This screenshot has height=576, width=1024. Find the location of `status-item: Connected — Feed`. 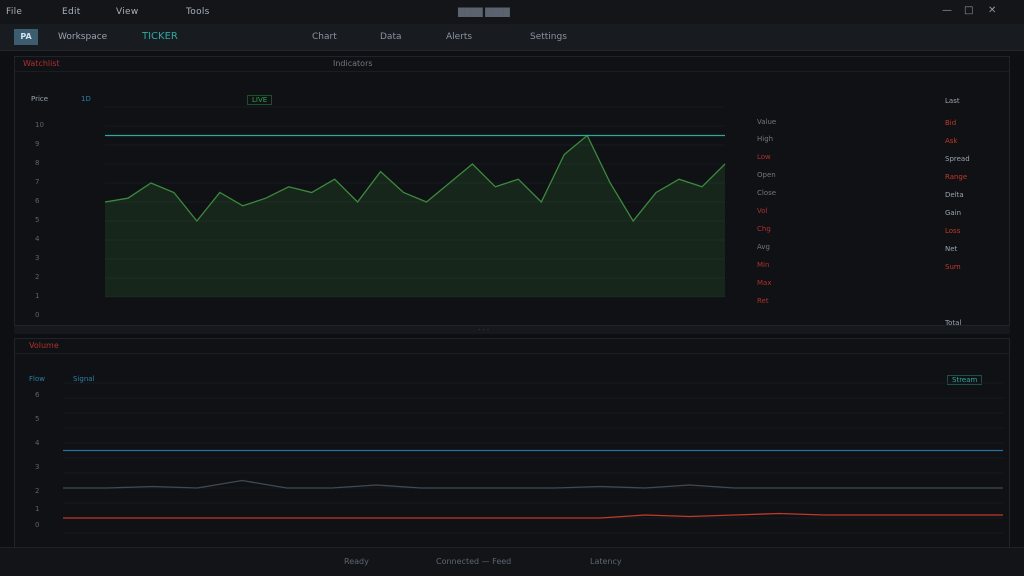

status-item: Connected — Feed is located at coordinates (474, 561).